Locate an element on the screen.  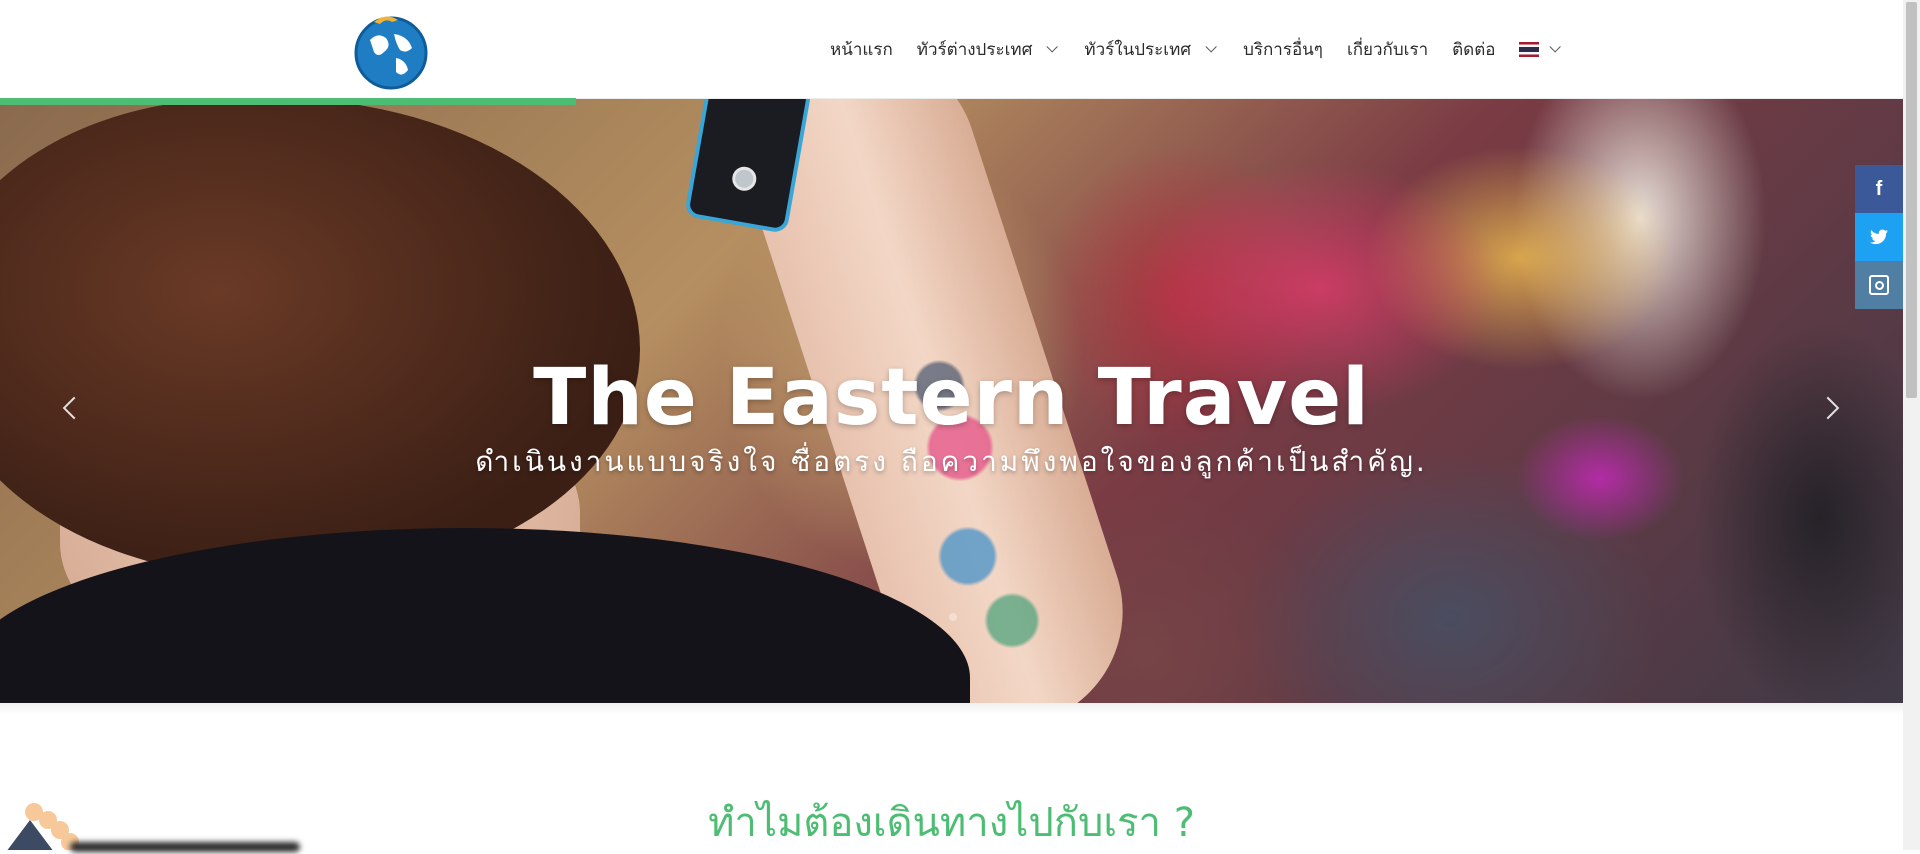
decorative-shadow-bar is located at coordinates (185, 847).